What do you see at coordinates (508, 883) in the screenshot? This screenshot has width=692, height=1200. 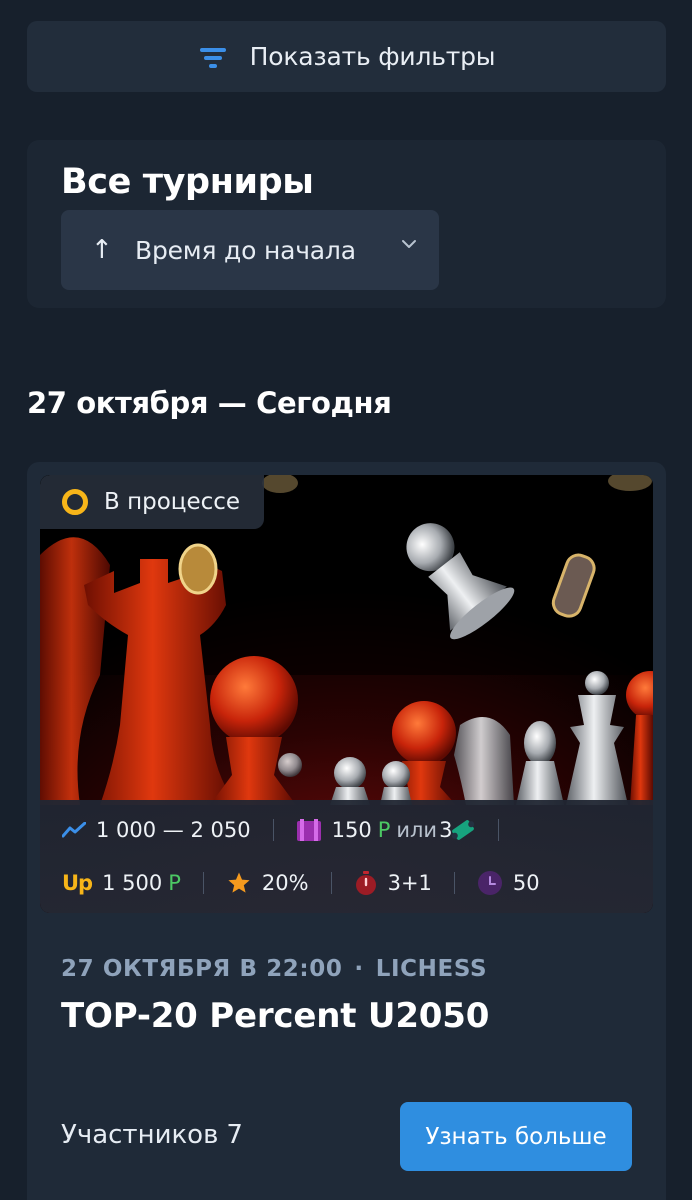 I see `rounds-stat: 50` at bounding box center [508, 883].